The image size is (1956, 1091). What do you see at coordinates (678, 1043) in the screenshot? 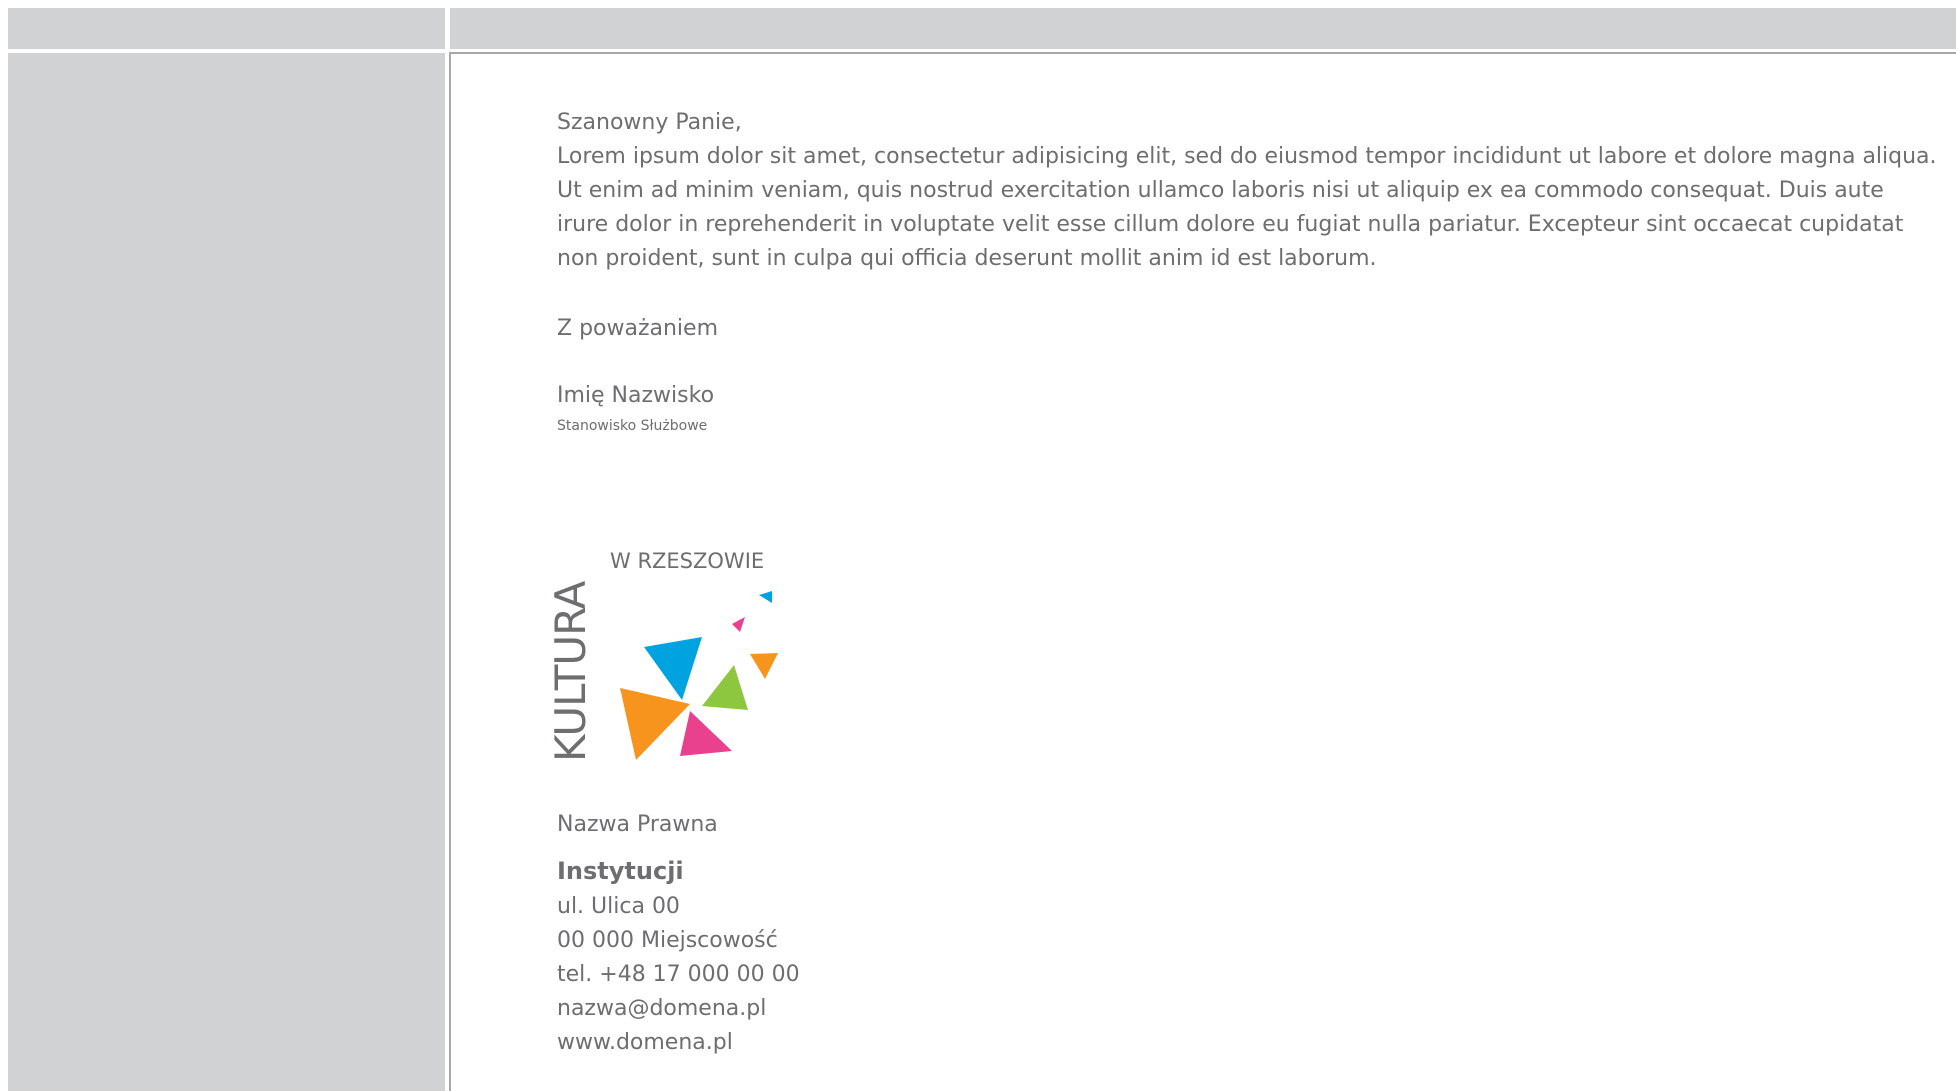
I see `website: www.domena.pl` at bounding box center [678, 1043].